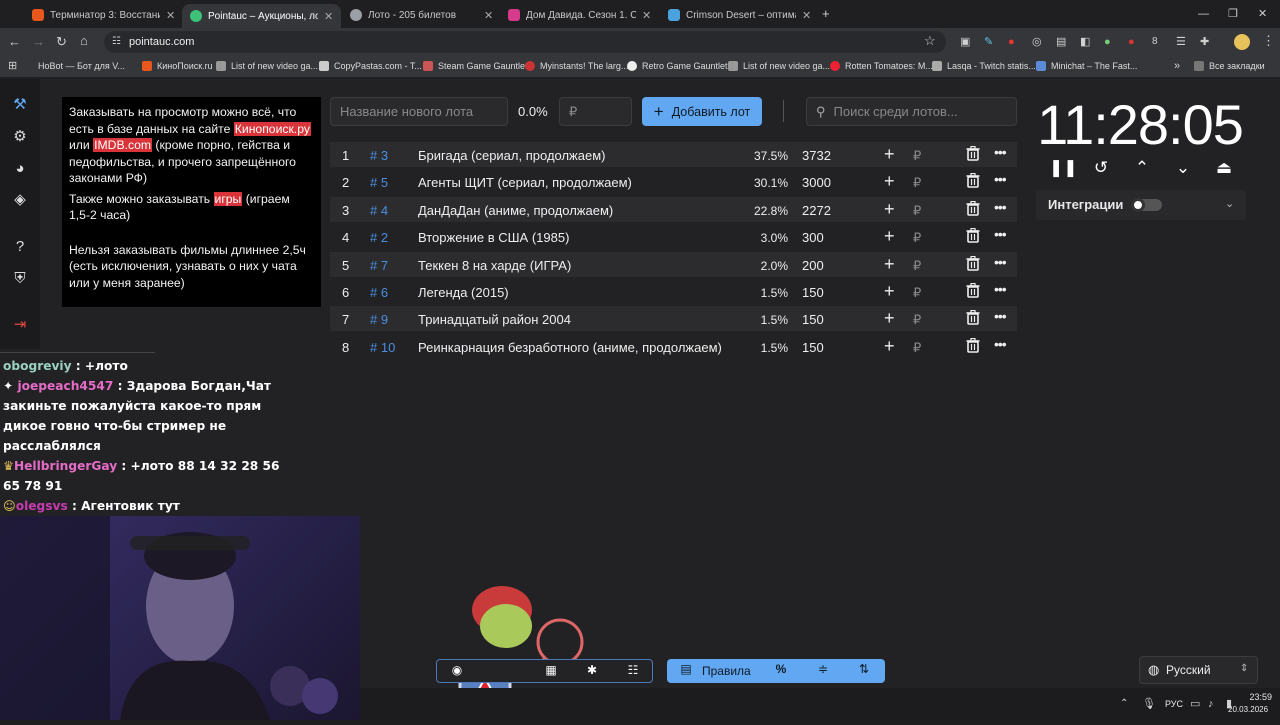 This screenshot has height=725, width=1280. Describe the element at coordinates (1195, 704) in the screenshot. I see `monitor-icon: ▭` at that location.